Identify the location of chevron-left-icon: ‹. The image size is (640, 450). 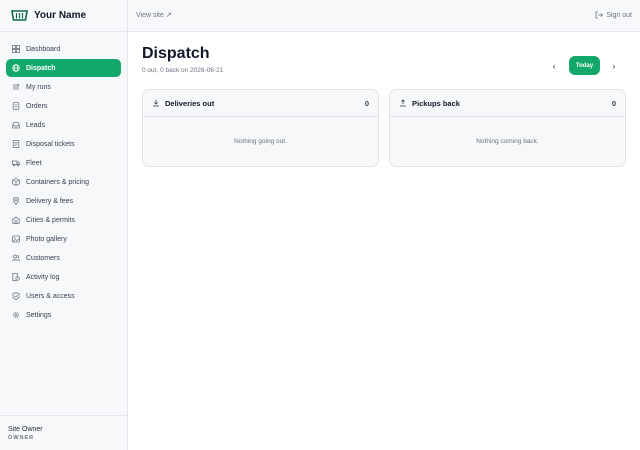
(554, 65).